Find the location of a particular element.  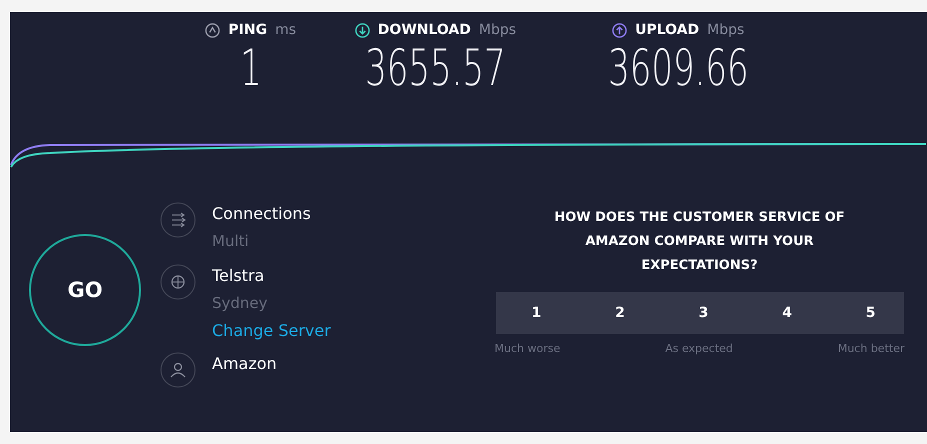

rating-option: 1 is located at coordinates (537, 313).